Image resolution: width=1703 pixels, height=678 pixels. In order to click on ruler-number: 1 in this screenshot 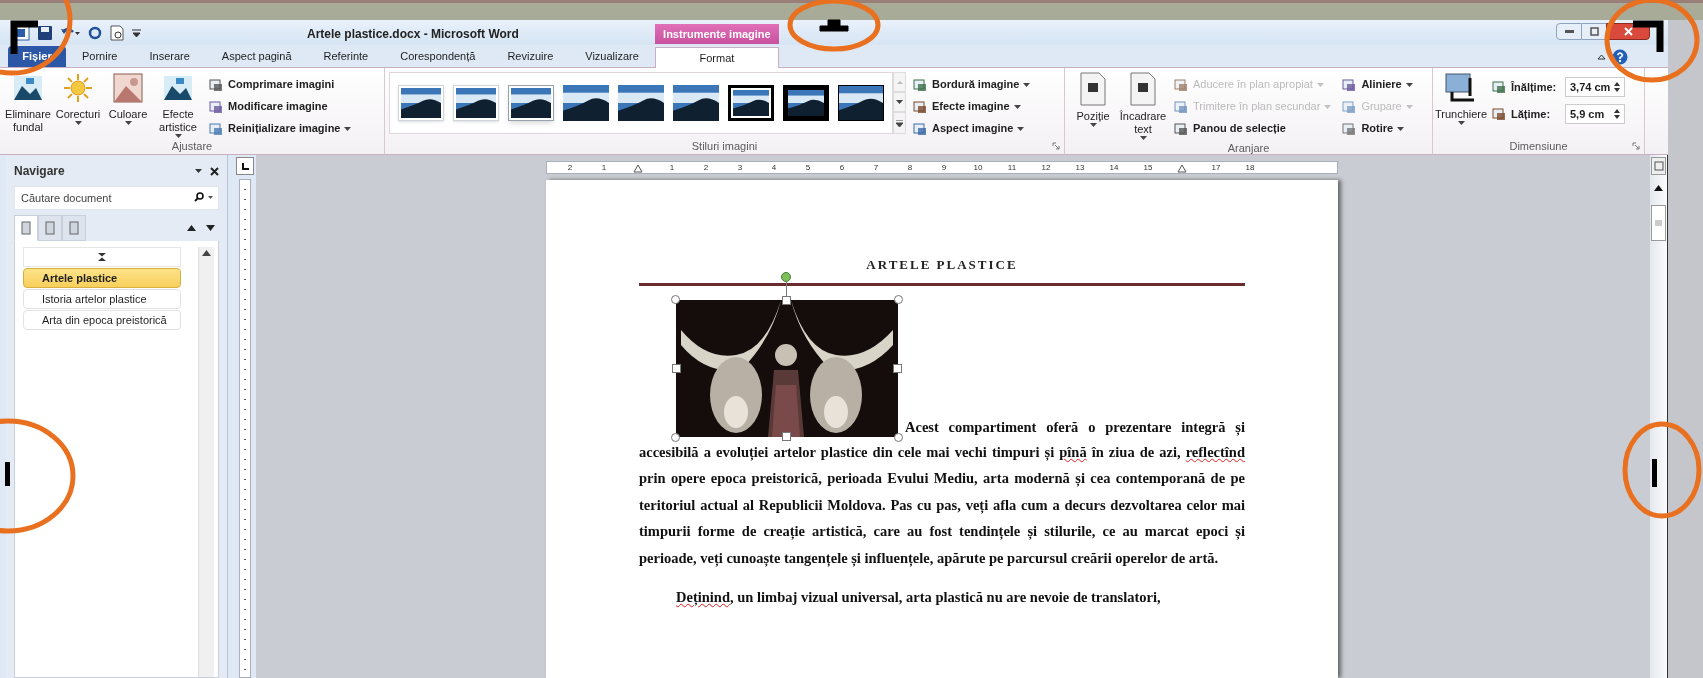, I will do `click(672, 167)`.